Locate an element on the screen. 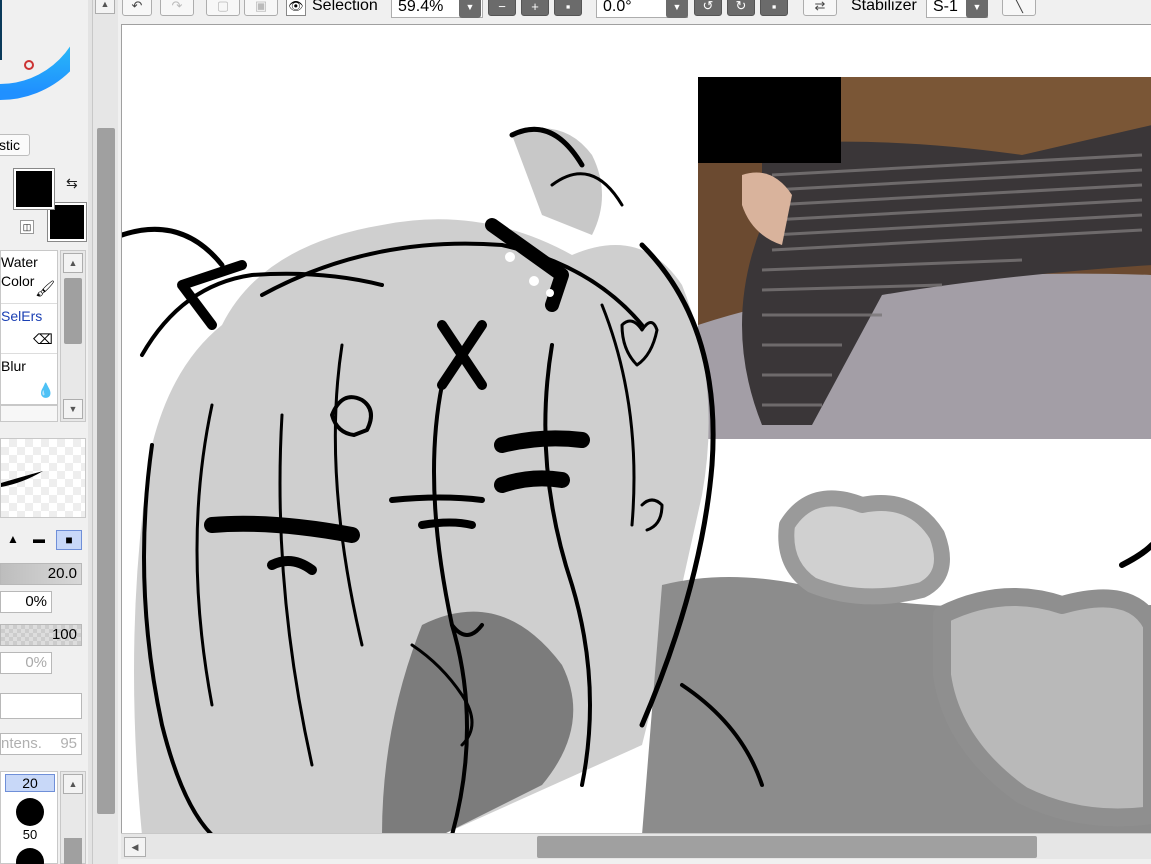 The image size is (1151, 864). tool-list-footer is located at coordinates (29, 413).